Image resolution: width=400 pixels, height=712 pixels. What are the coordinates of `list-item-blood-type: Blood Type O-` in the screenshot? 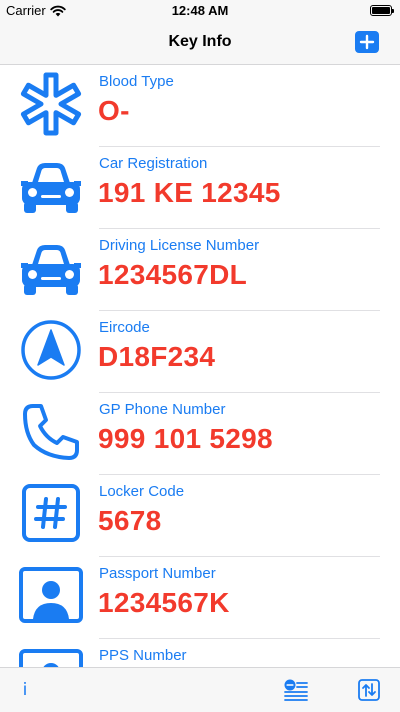 It's located at (200, 106).